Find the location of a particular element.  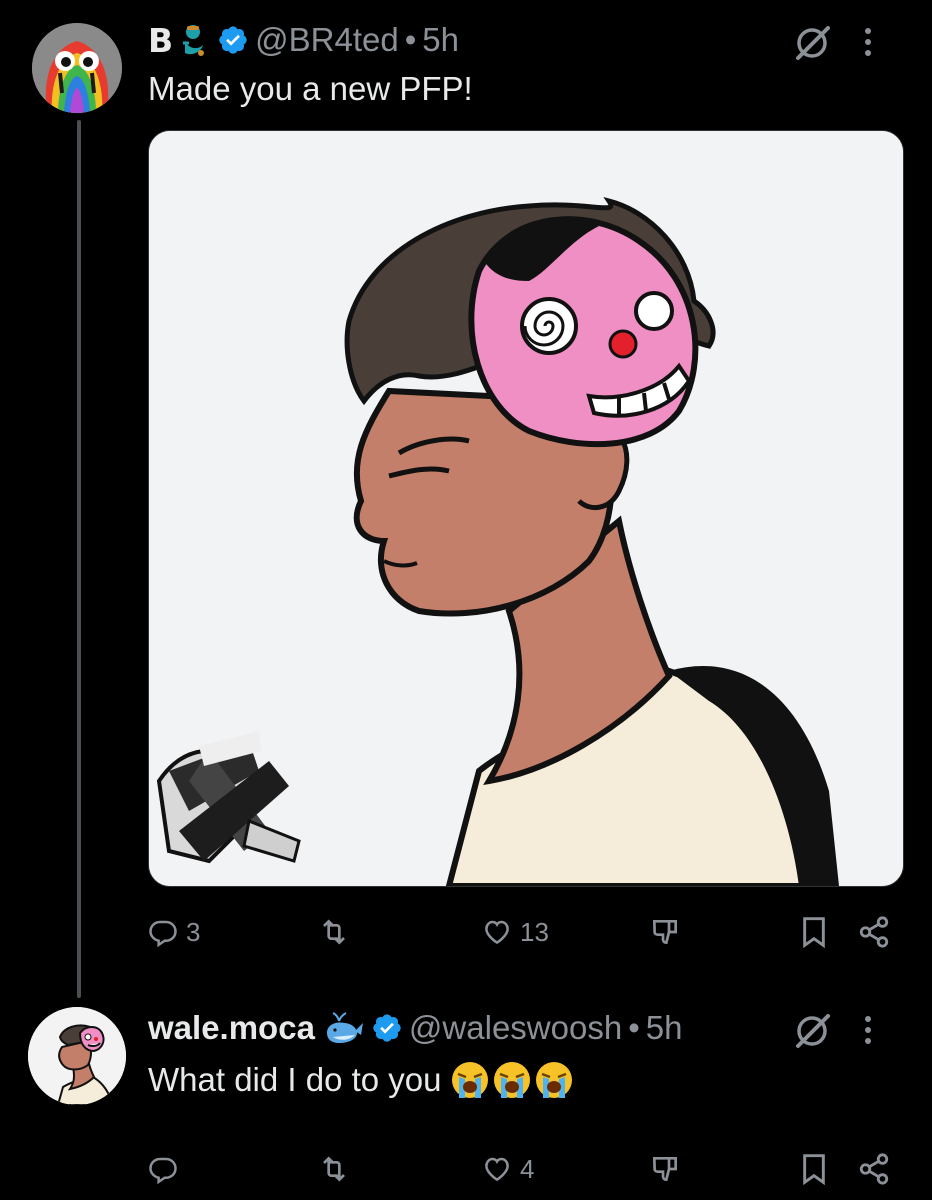

handle: @waleswoosh is located at coordinates (515, 1028).